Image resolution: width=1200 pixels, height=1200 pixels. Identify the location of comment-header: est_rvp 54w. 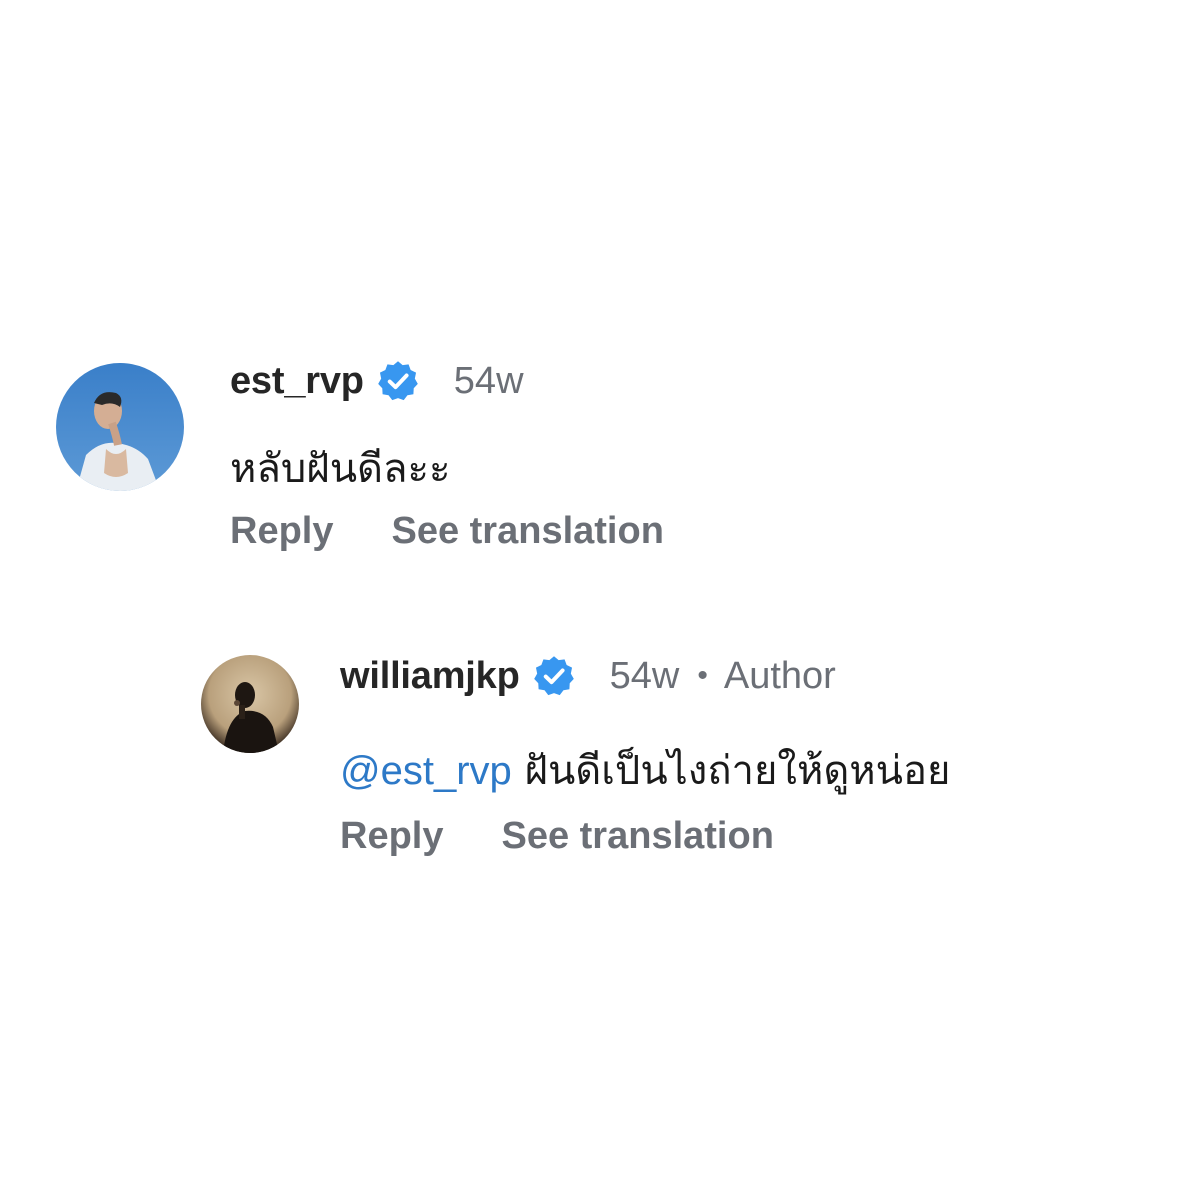
(377, 381).